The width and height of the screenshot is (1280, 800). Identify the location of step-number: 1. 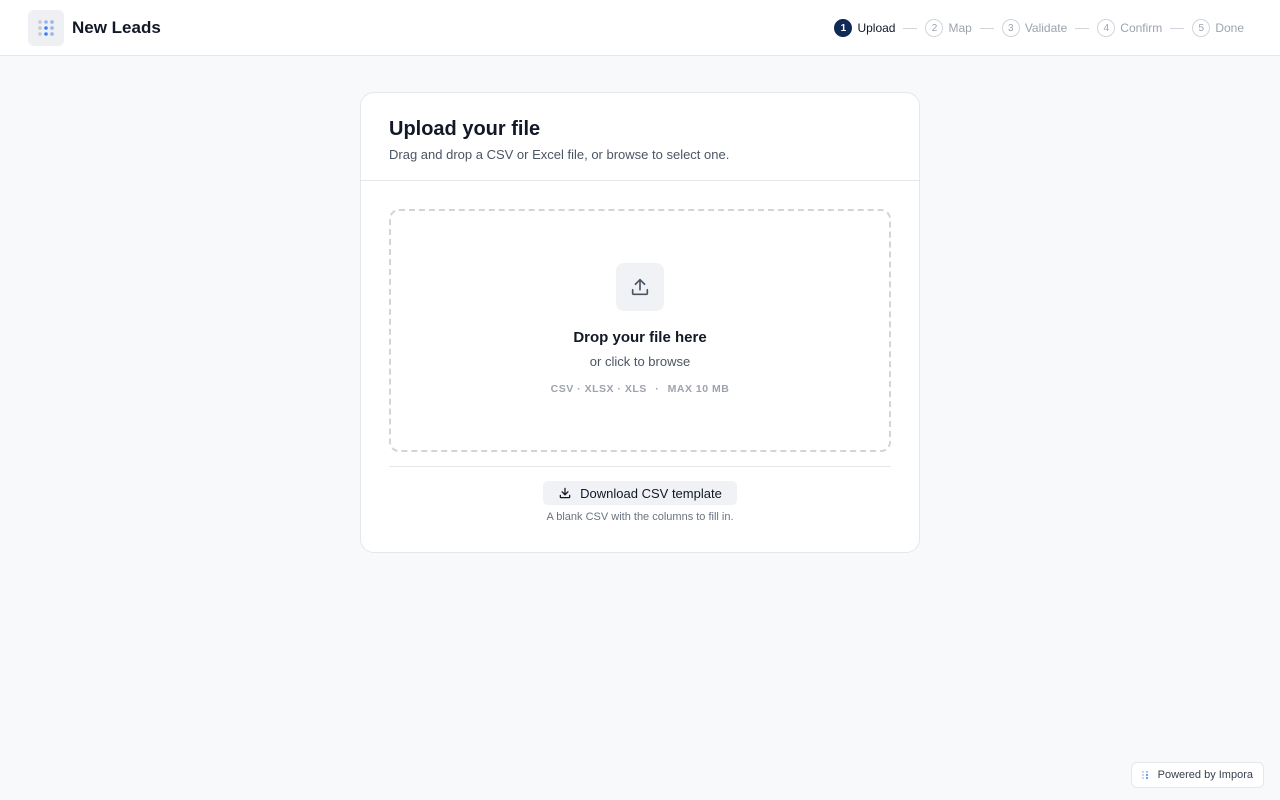
(843, 28).